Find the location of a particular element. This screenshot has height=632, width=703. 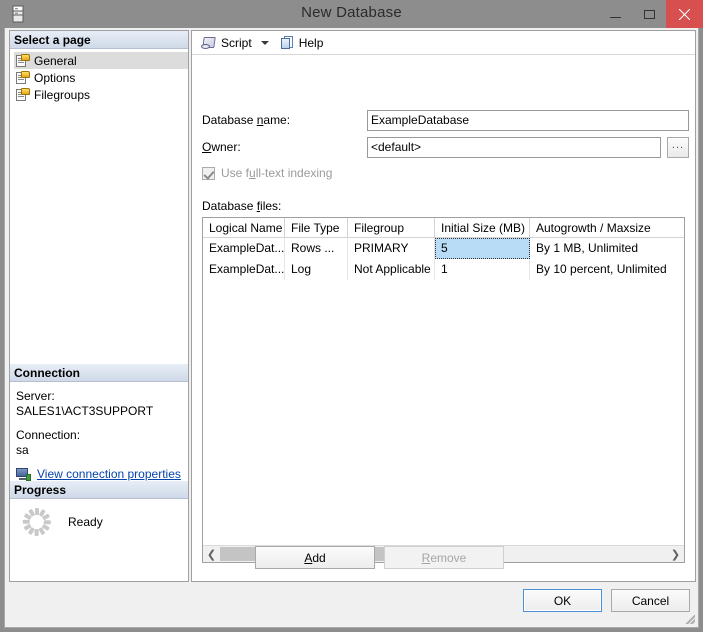

loading-spinner-icon is located at coordinates (37, 522).